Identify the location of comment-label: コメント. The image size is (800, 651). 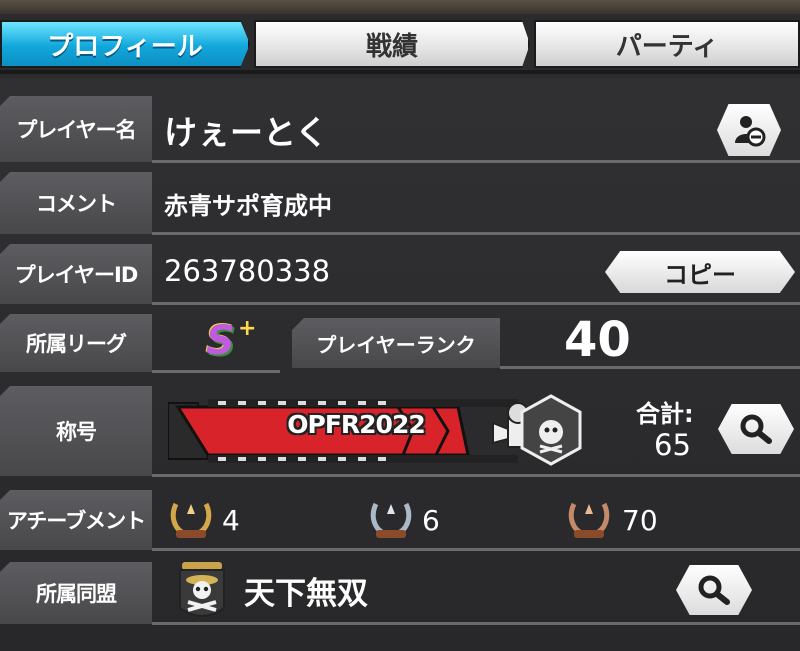
(76, 203).